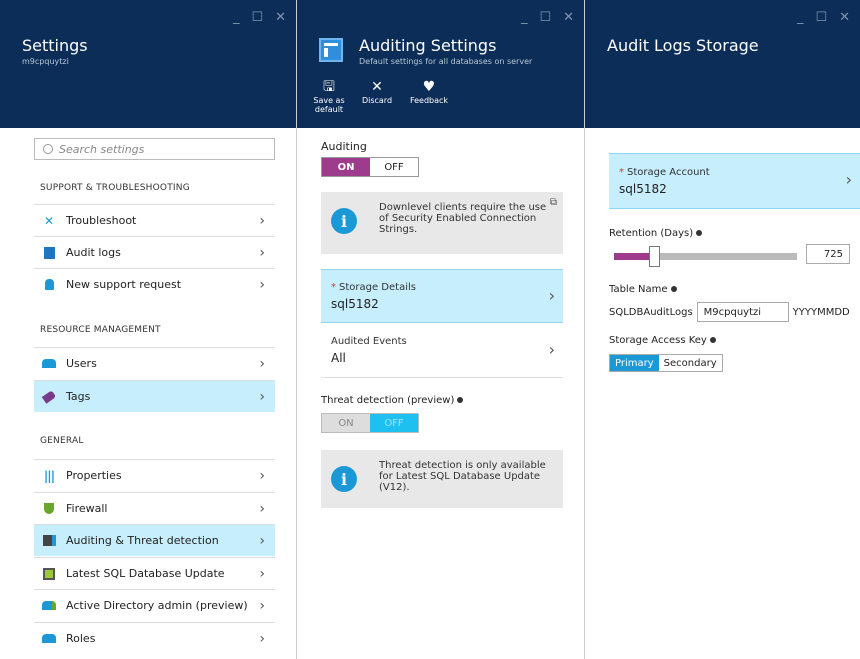 This screenshot has height=659, width=860. Describe the element at coordinates (344, 146) in the screenshot. I see `auditing-label: Auditing` at that location.